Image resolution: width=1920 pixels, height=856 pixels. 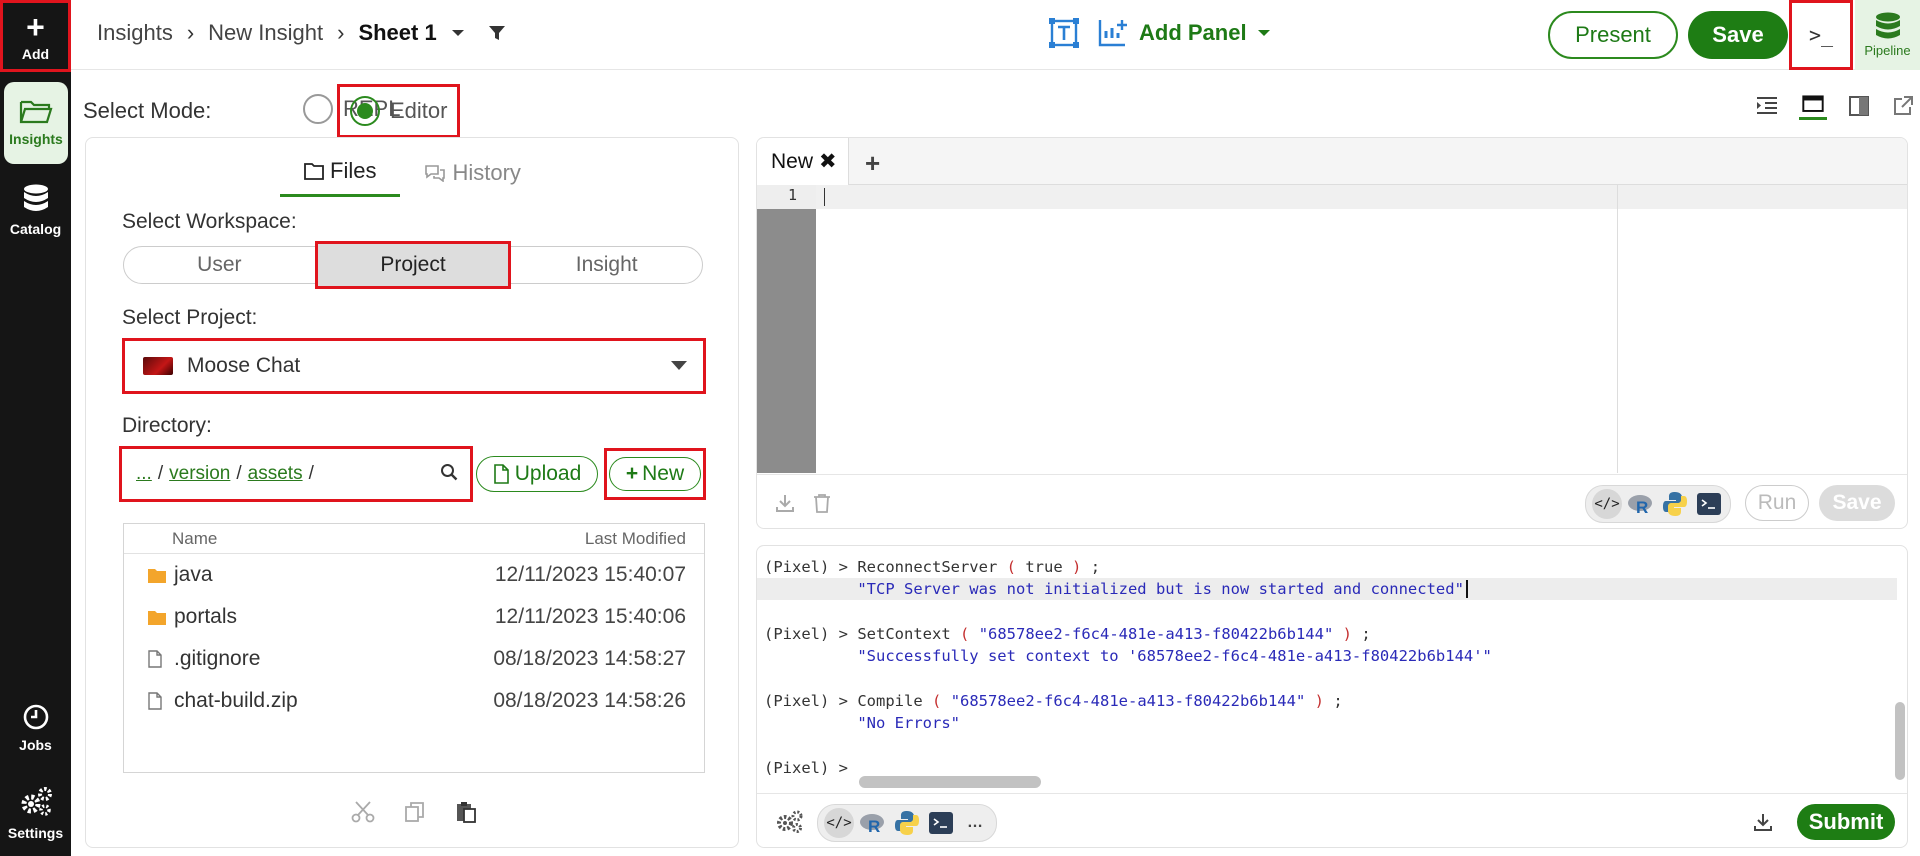 I want to click on tab-history: History, so click(x=472, y=177).